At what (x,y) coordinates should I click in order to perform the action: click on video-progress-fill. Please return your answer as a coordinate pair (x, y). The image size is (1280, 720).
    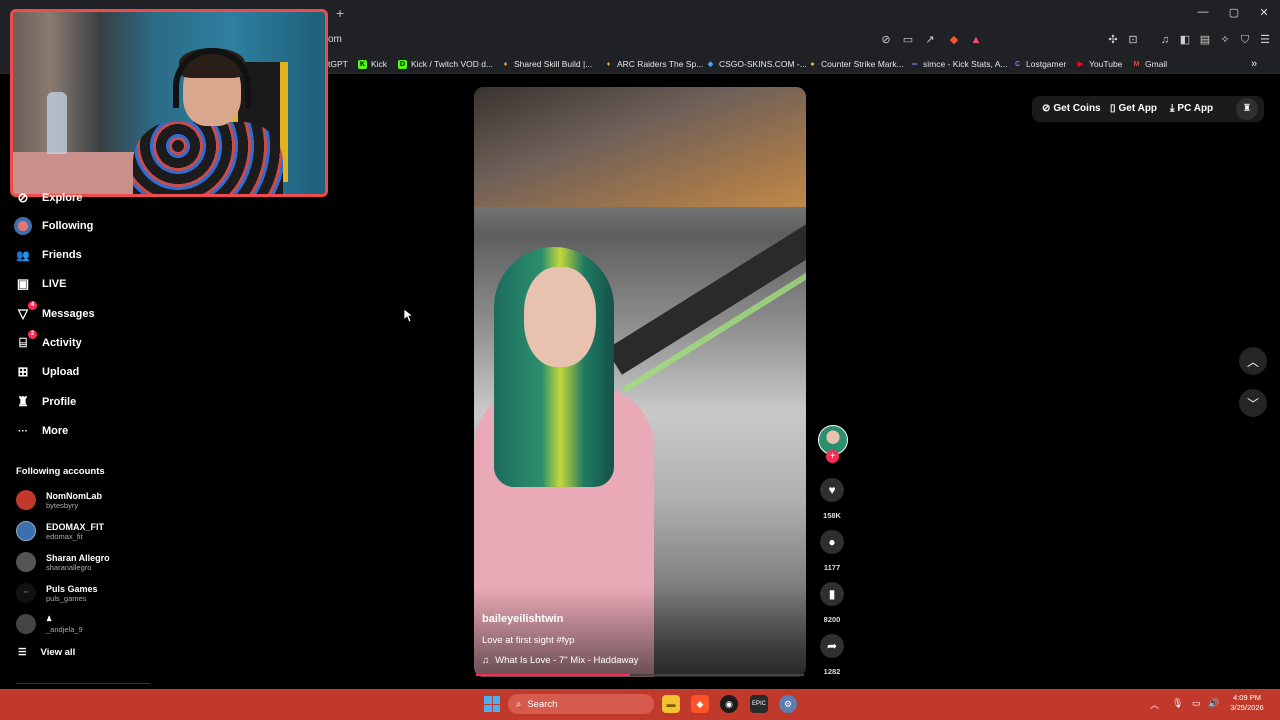
    Looking at the image, I should click on (553, 675).